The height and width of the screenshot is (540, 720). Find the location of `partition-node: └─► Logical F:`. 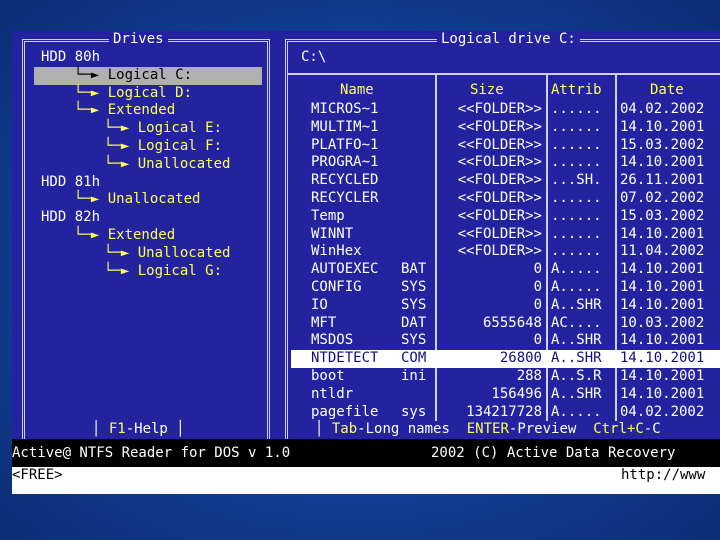

partition-node: └─► Logical F: is located at coordinates (163, 147).